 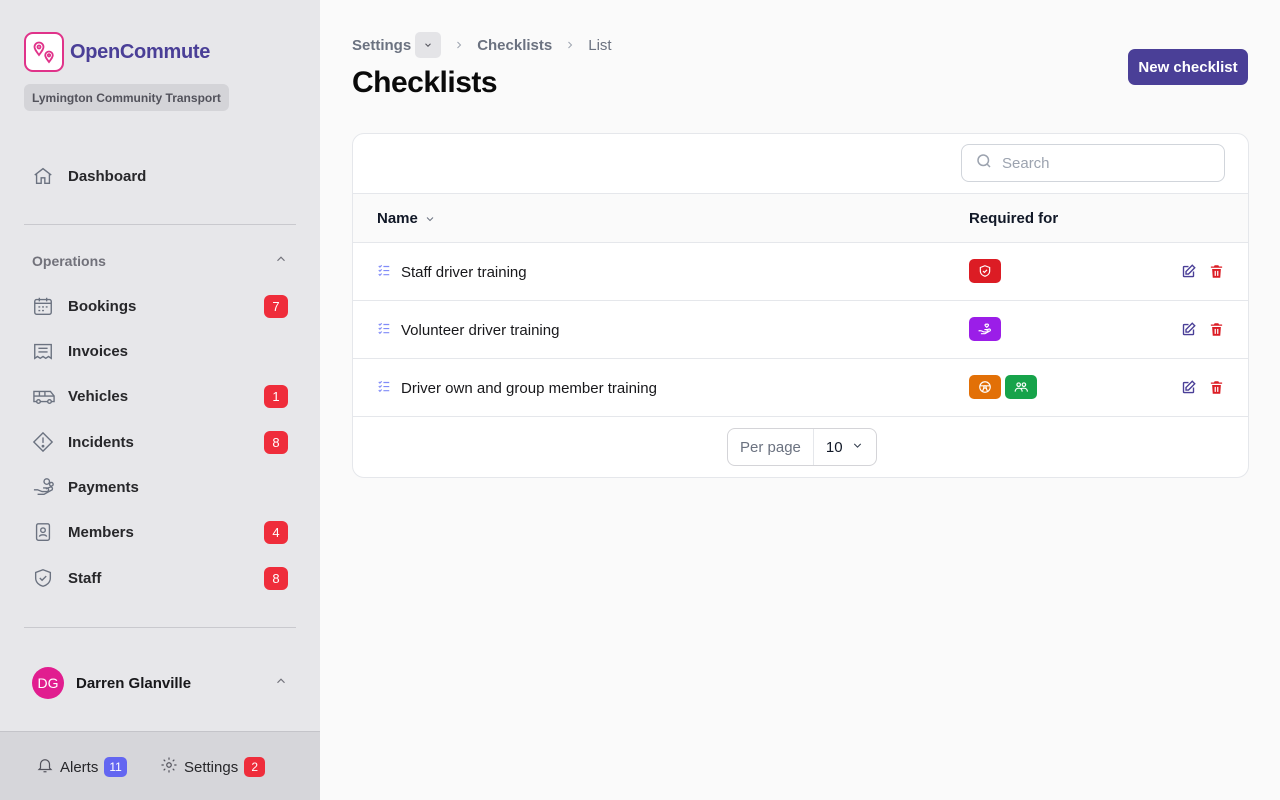 I want to click on breadcrumb-settings: Settings, so click(x=381, y=45).